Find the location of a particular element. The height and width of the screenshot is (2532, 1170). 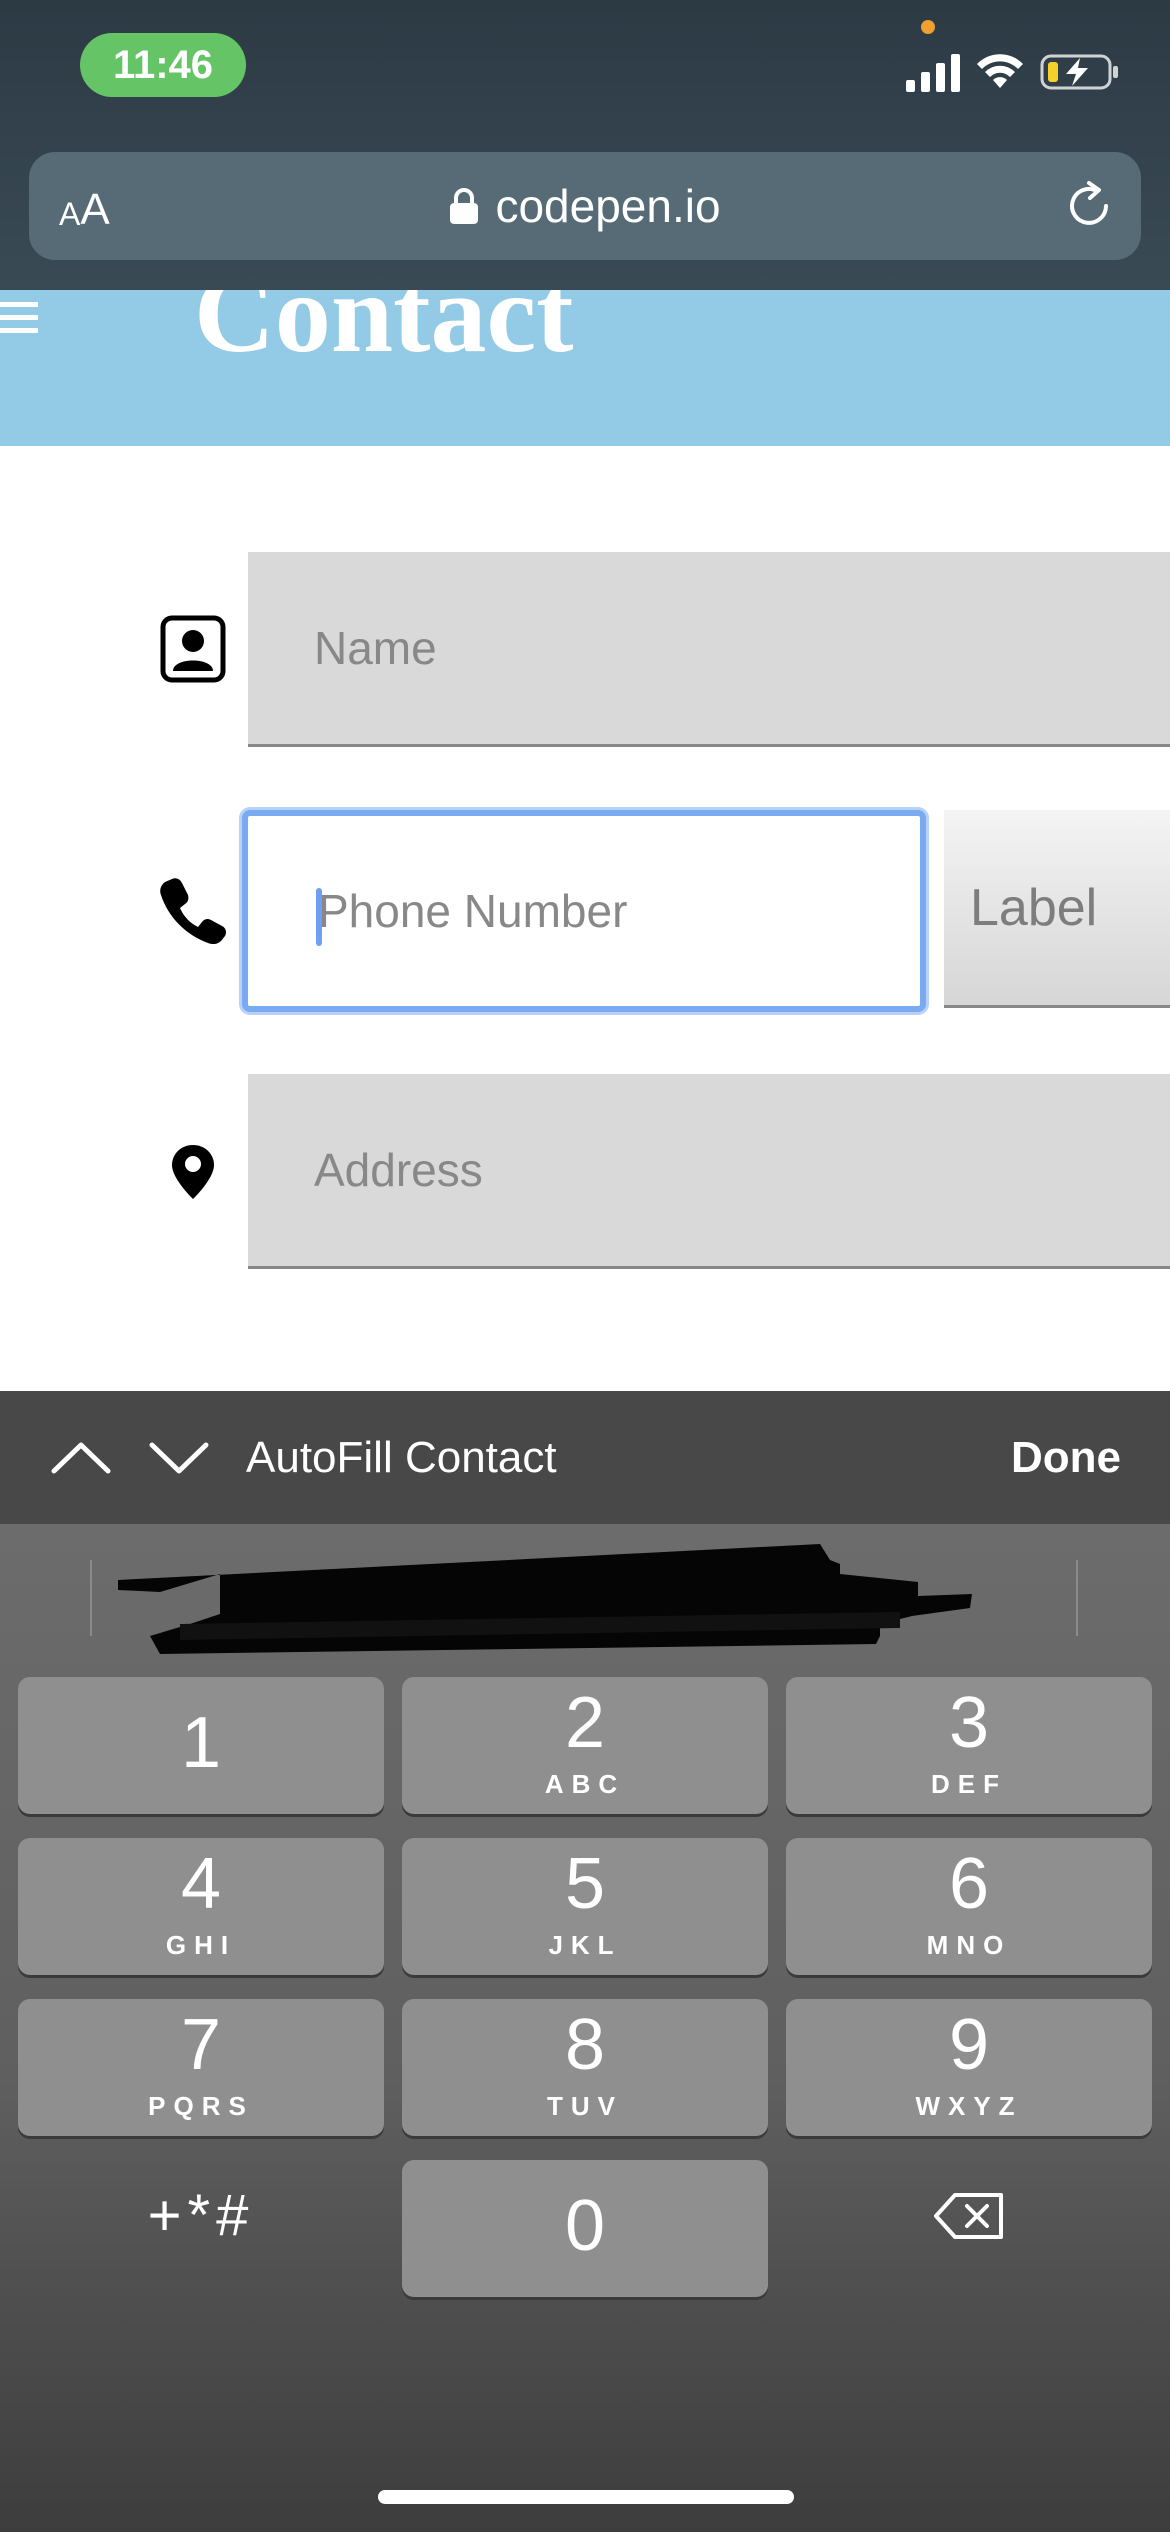

delete-key is located at coordinates (969, 2215).